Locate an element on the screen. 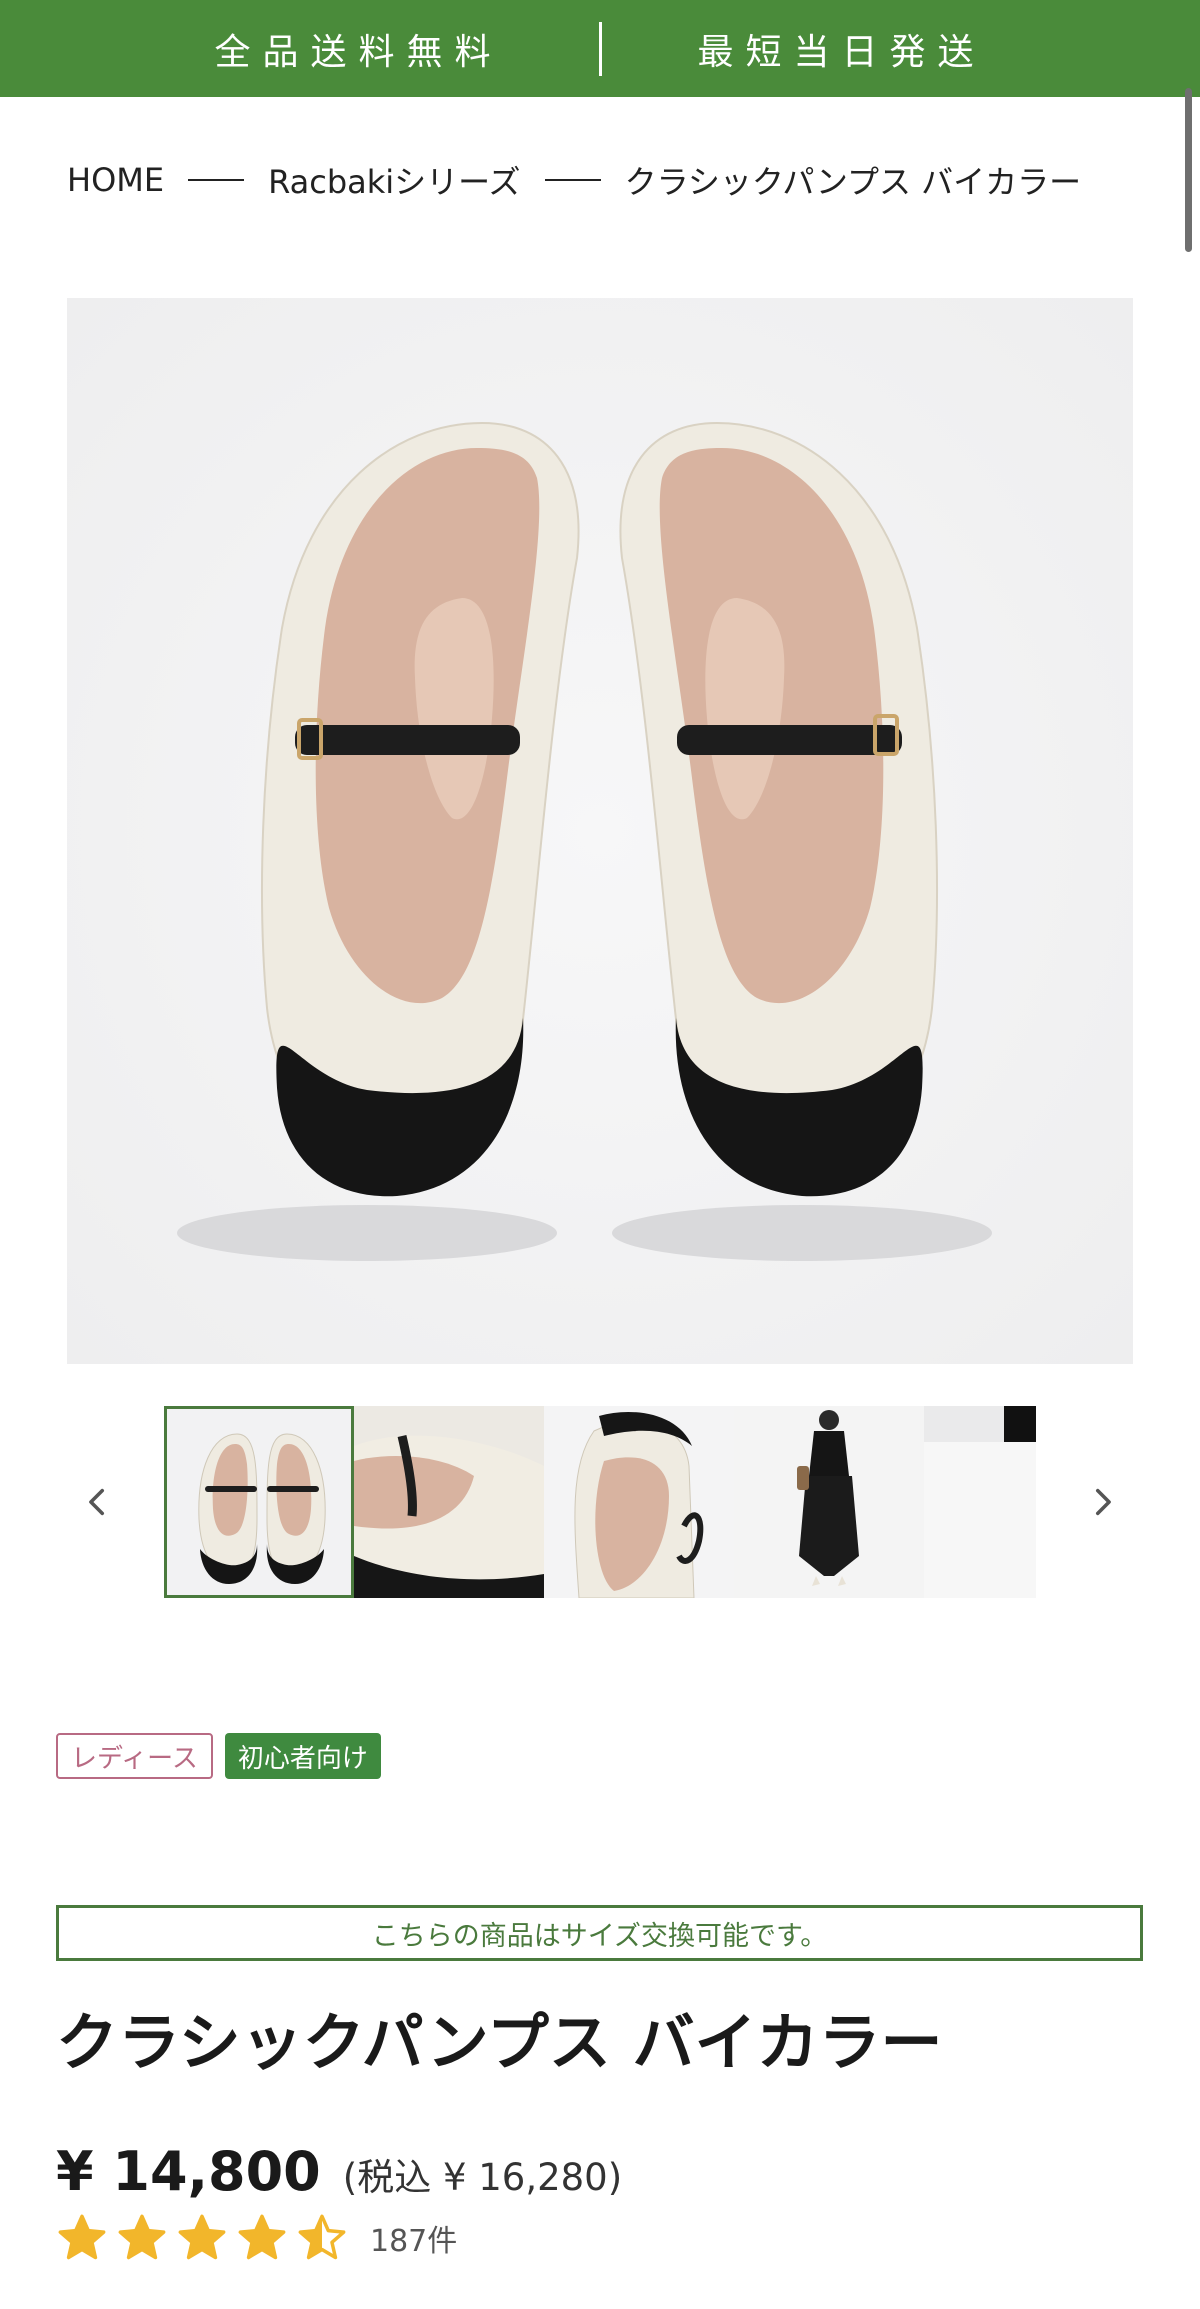 The height and width of the screenshot is (2309, 1200). breadcrumb-home: HOME is located at coordinates (115, 180).